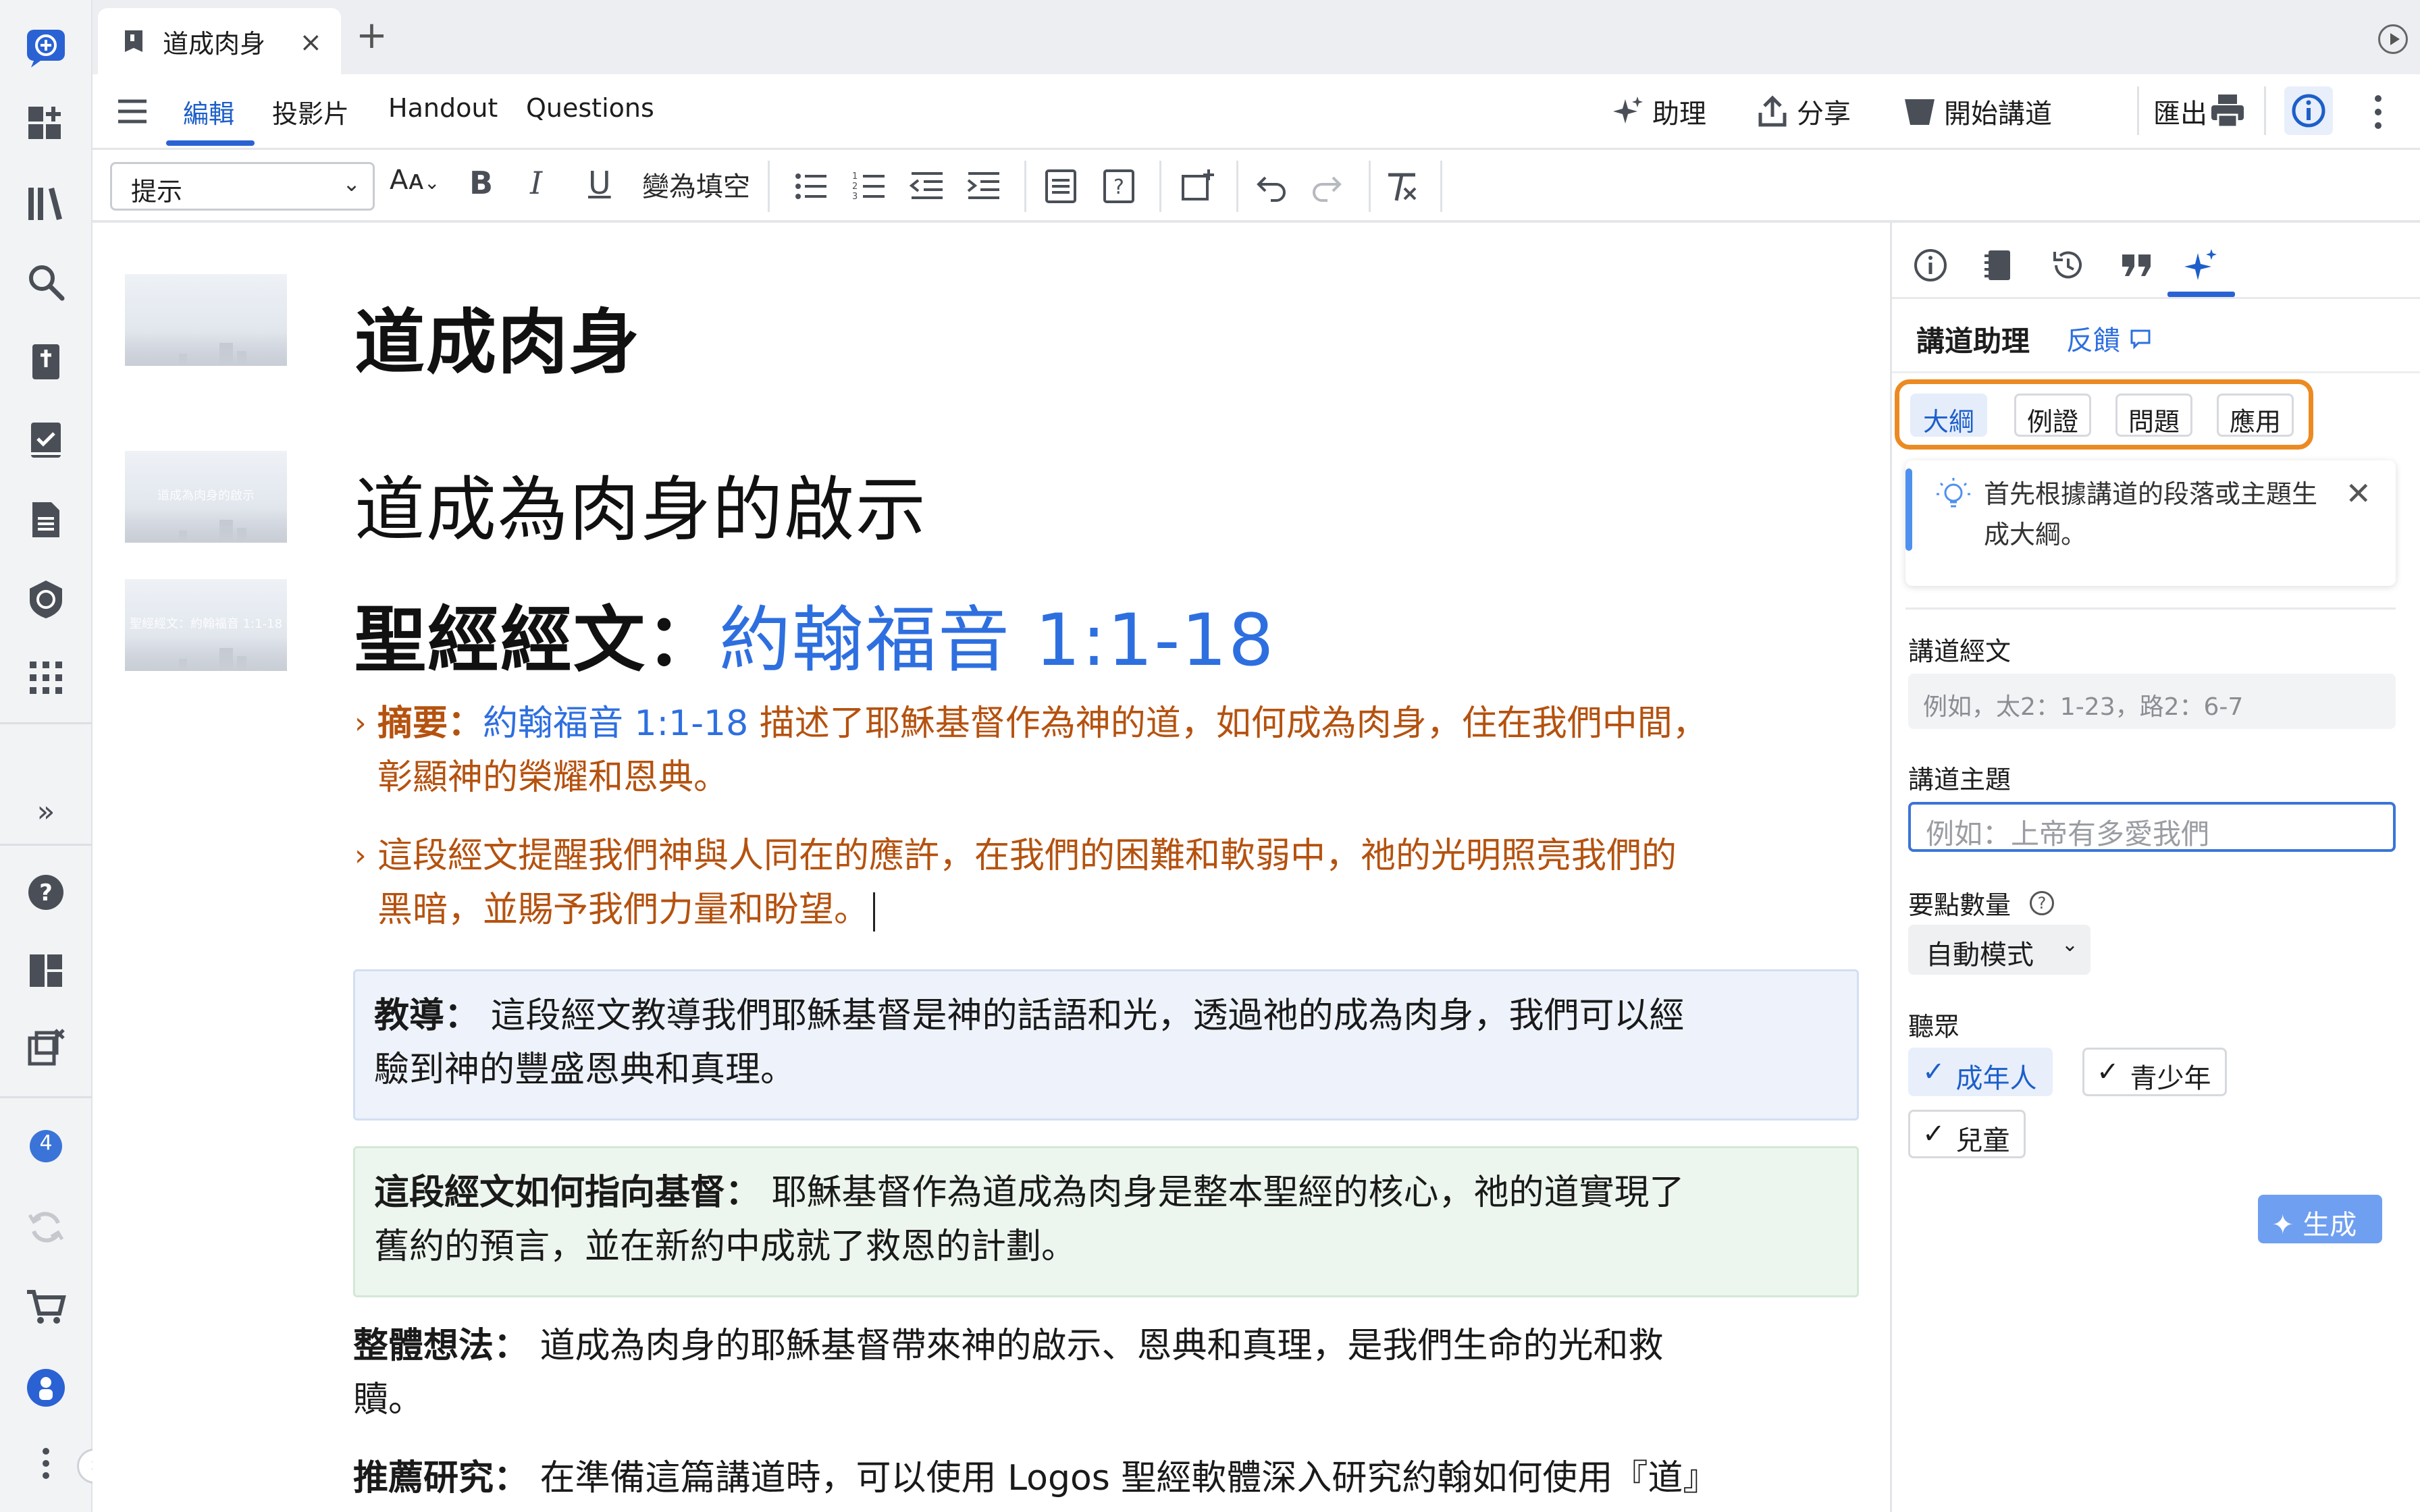  Describe the element at coordinates (46, 282) in the screenshot. I see `search-icon` at that location.